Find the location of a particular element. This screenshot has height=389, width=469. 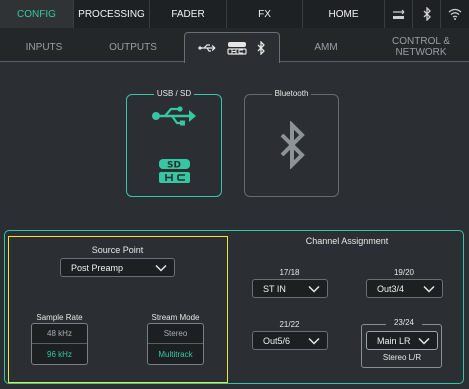

slot-17-18-dropdown: ST IN is located at coordinates (290, 288).